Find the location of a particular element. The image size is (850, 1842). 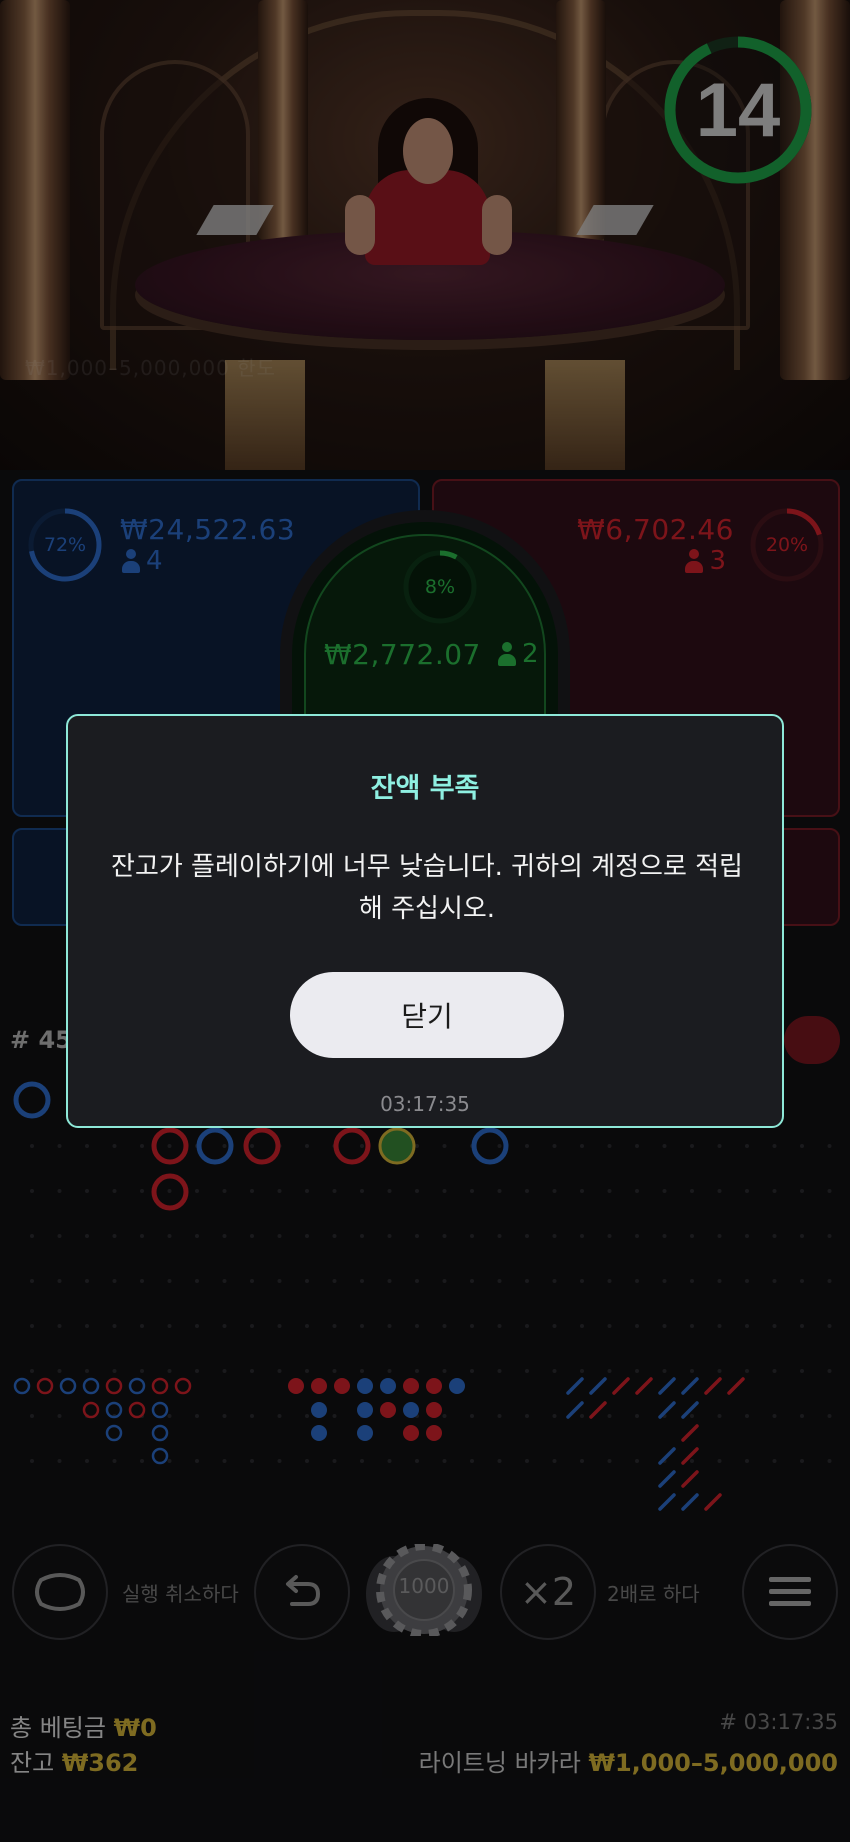

pillar-left-outer is located at coordinates (35, 190).